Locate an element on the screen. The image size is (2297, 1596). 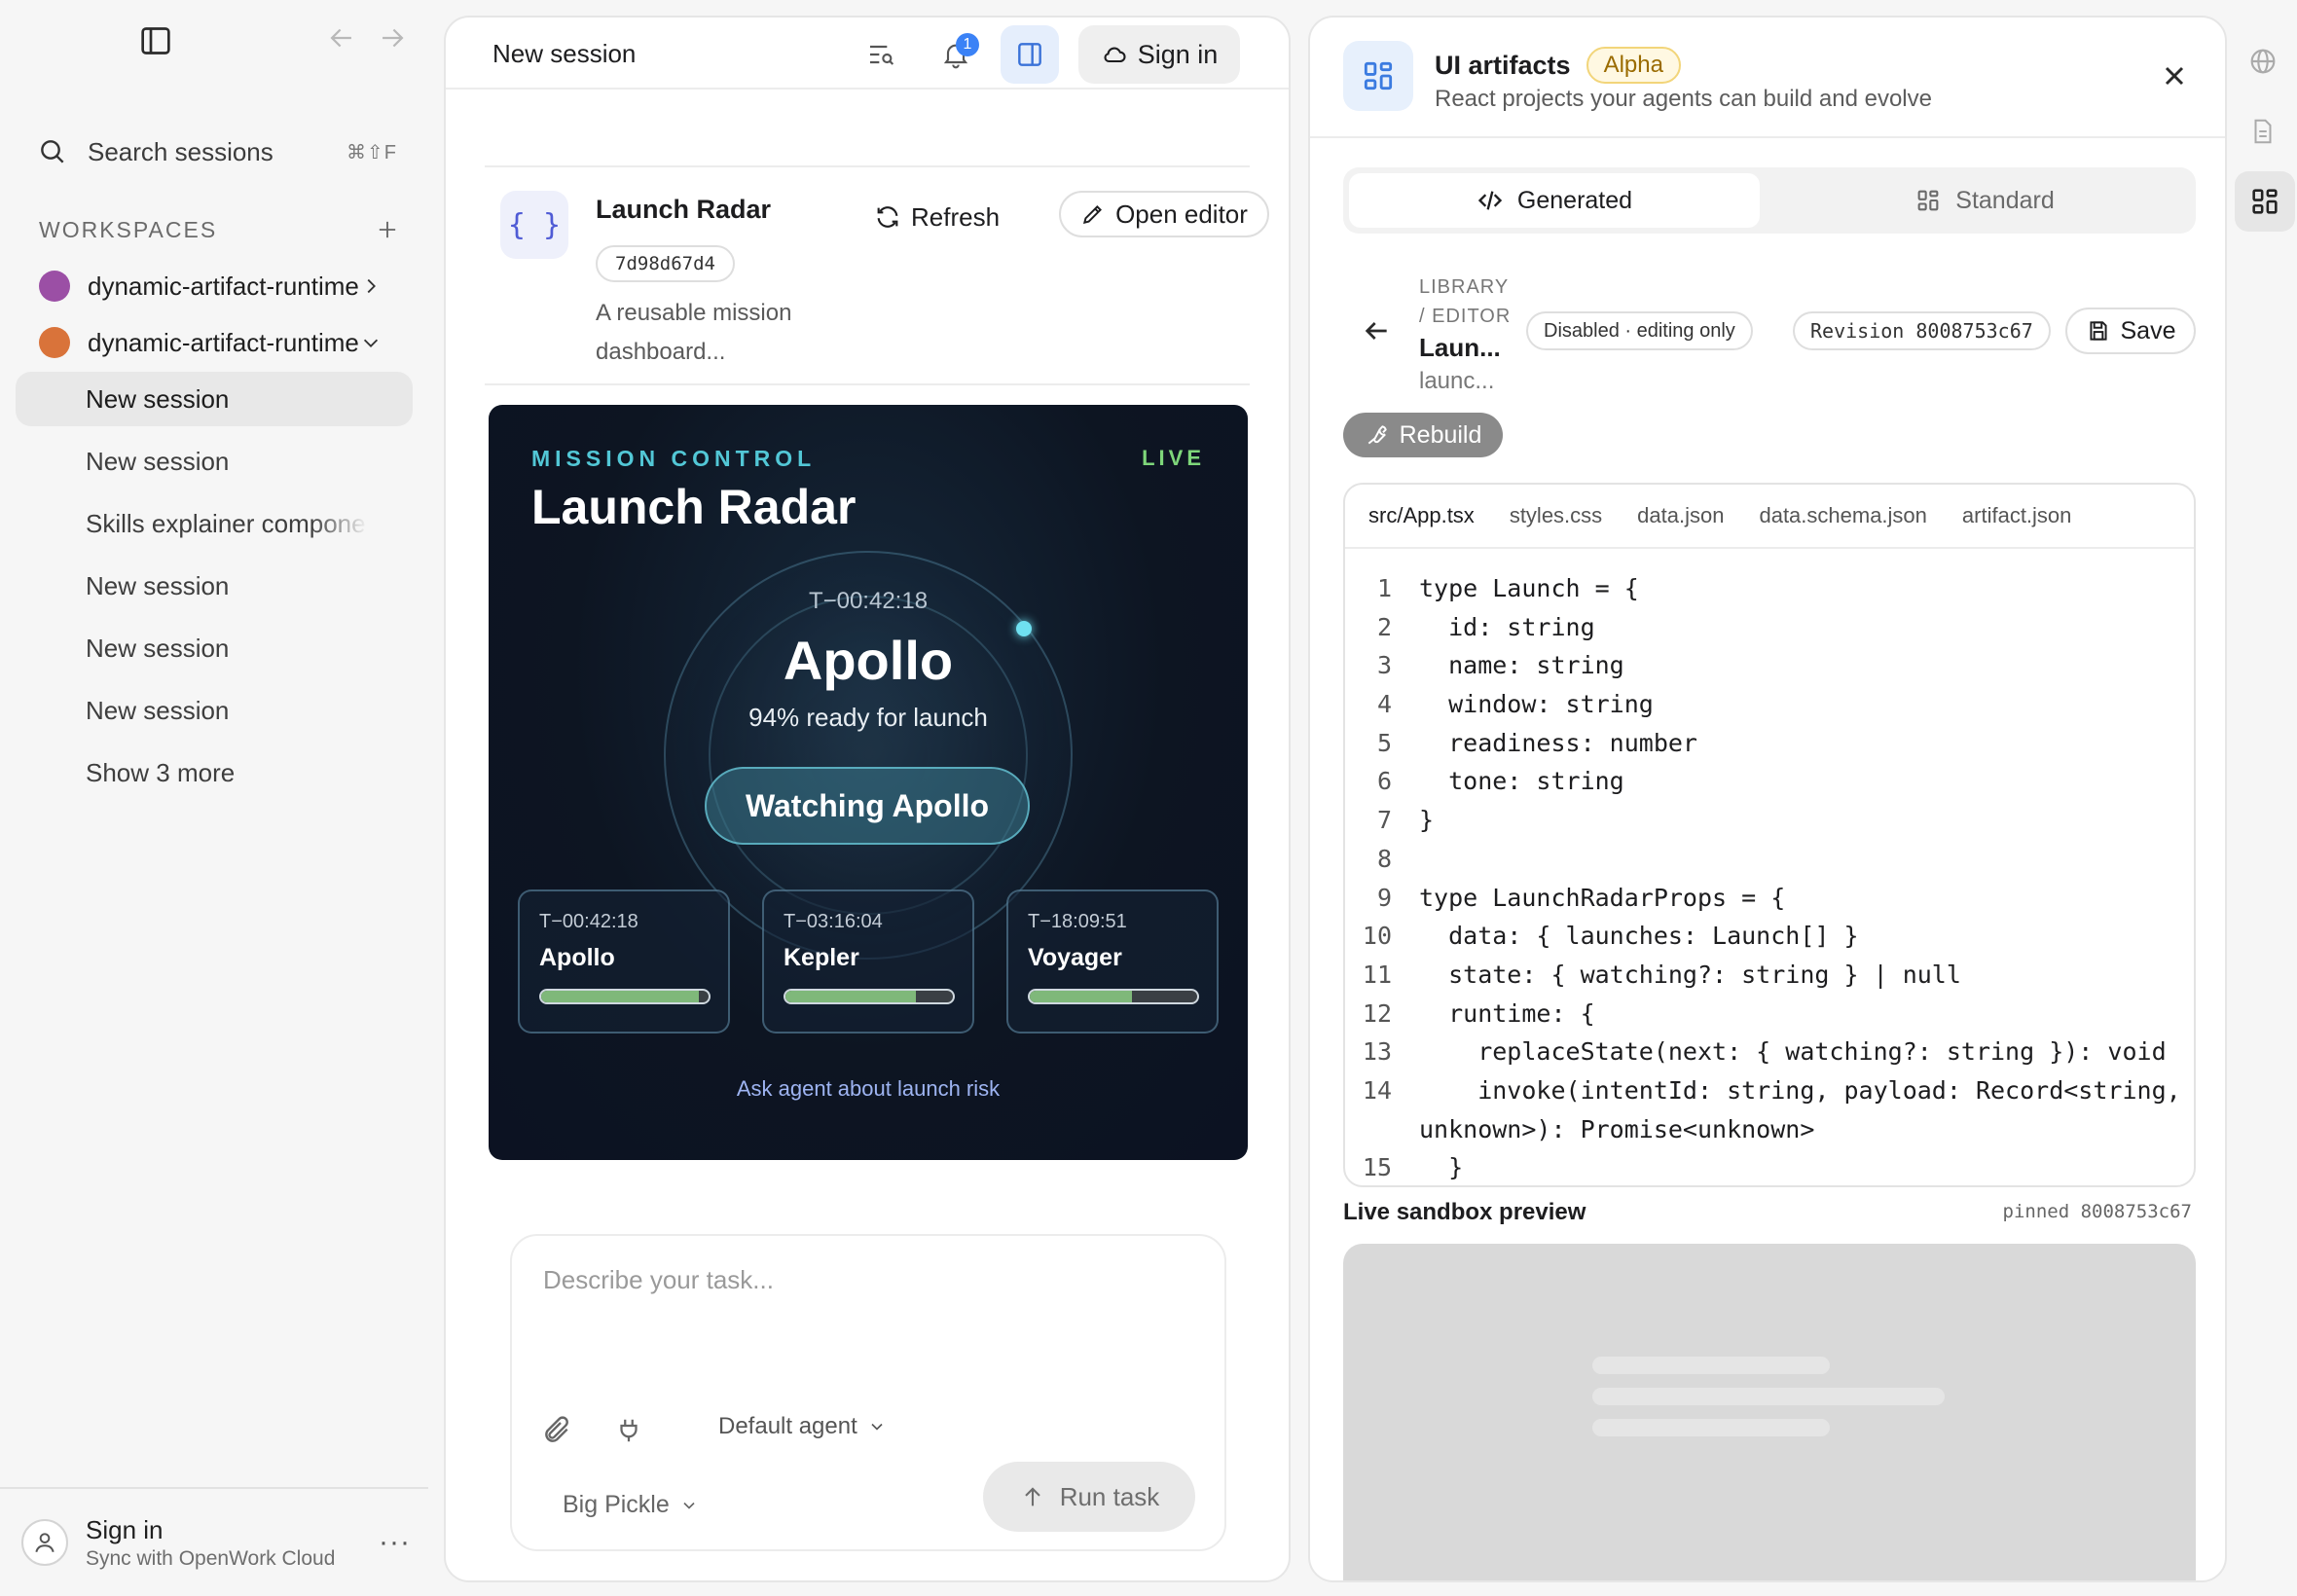
document-icon is located at coordinates (2263, 131).